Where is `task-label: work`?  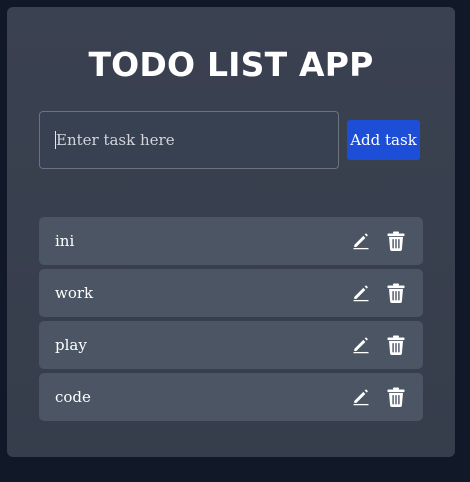
task-label: work is located at coordinates (74, 293).